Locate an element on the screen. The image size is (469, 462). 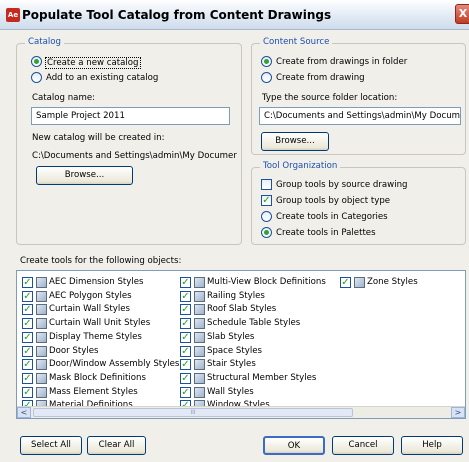
object-label: AEC Dimension Styles is located at coordinates (96, 282).